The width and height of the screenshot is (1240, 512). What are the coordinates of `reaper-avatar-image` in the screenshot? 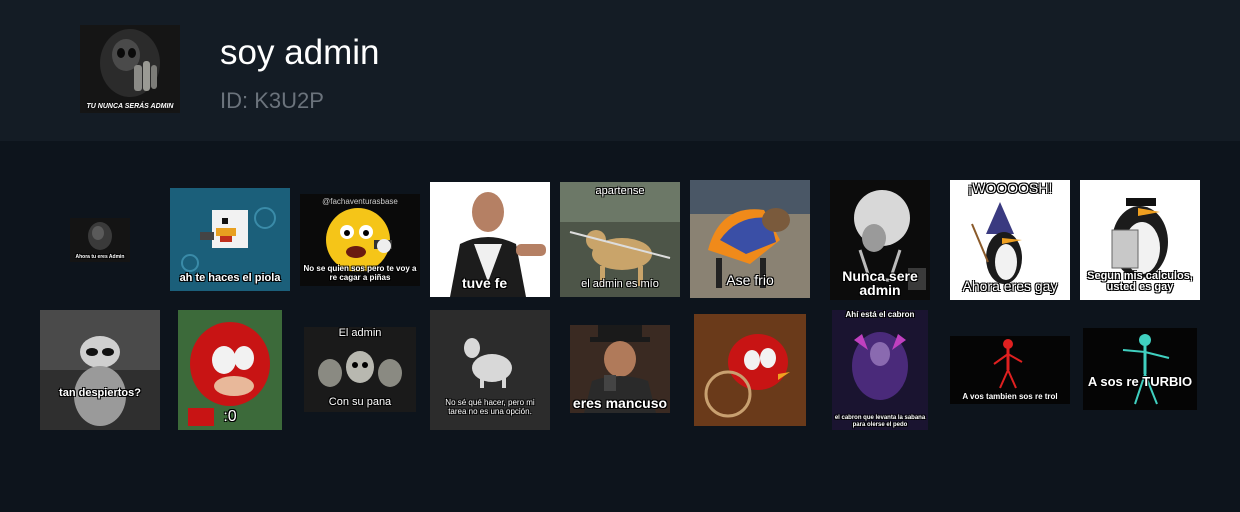 It's located at (130, 69).